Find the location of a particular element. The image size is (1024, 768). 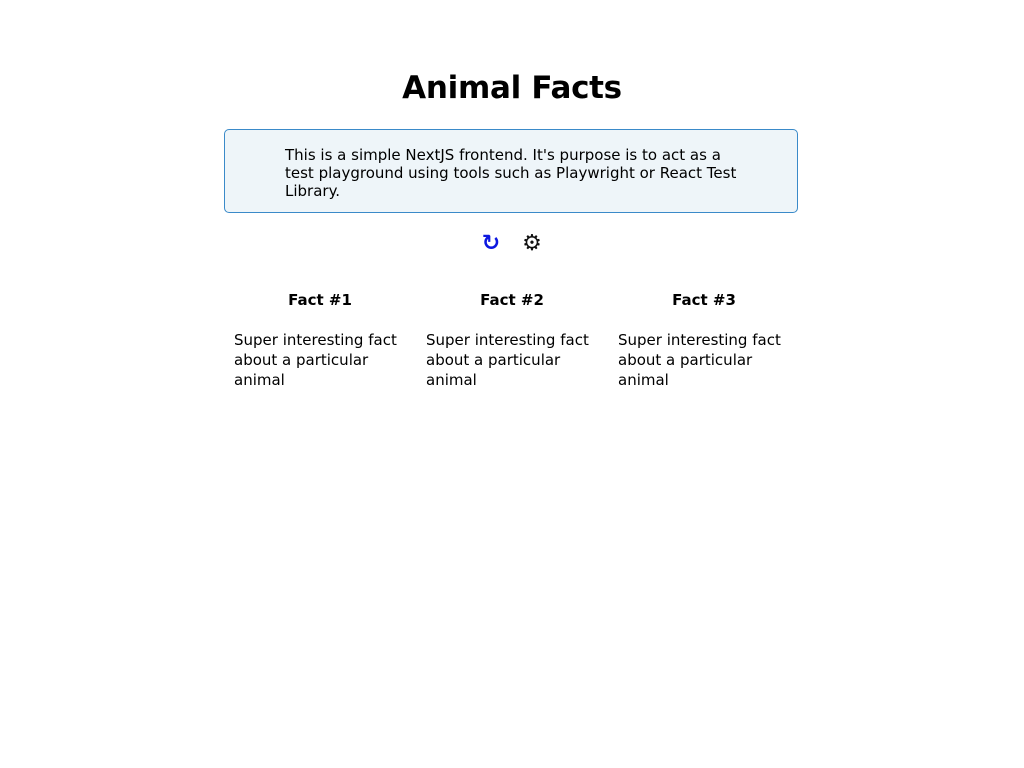

gear-icon: ⚙ is located at coordinates (532, 244).